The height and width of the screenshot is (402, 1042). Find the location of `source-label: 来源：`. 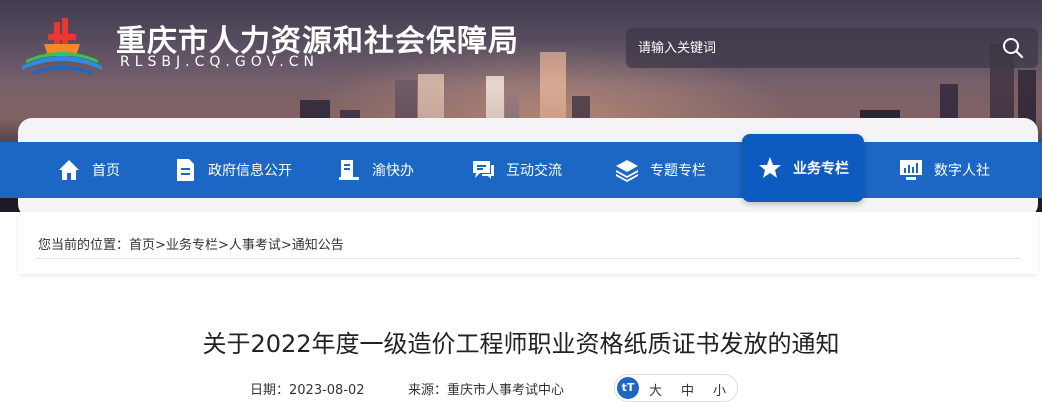

source-label: 来源： is located at coordinates (428, 390).